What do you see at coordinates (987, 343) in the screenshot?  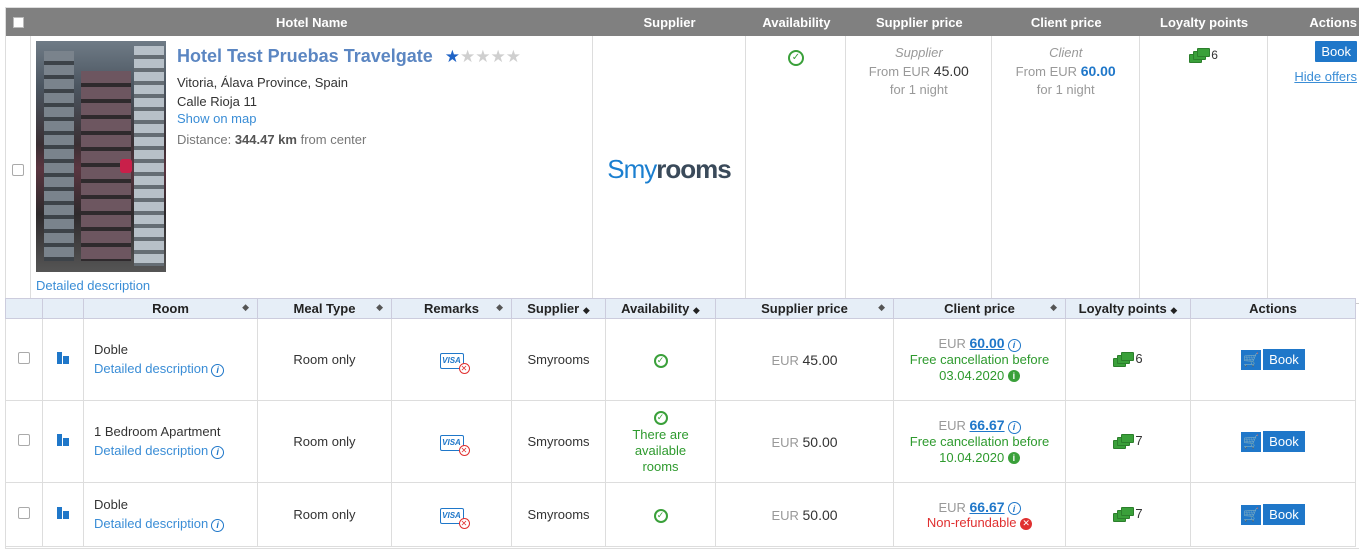 I see `client-price-link: 60.00` at bounding box center [987, 343].